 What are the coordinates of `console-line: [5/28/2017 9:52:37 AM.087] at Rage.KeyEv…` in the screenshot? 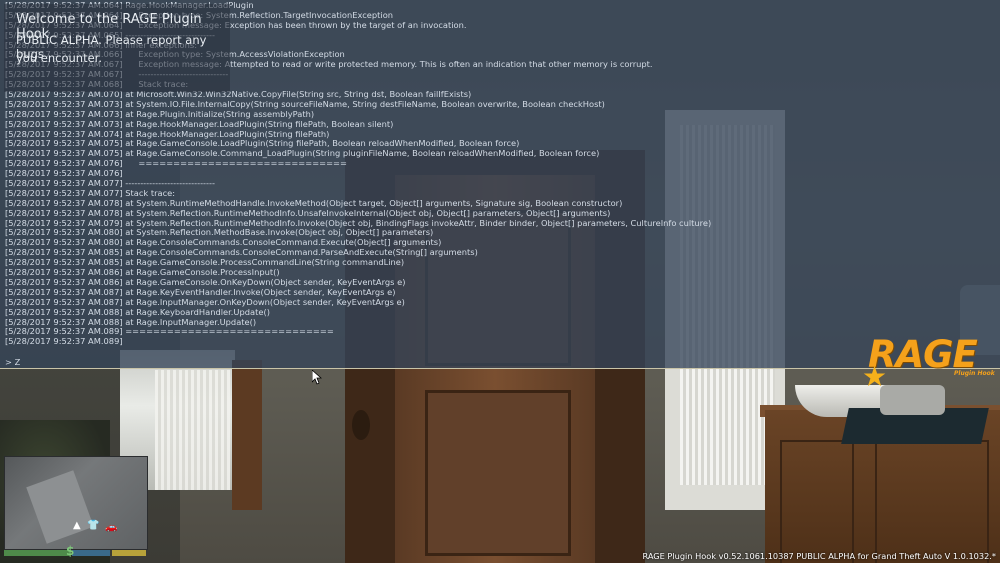 It's located at (200, 292).